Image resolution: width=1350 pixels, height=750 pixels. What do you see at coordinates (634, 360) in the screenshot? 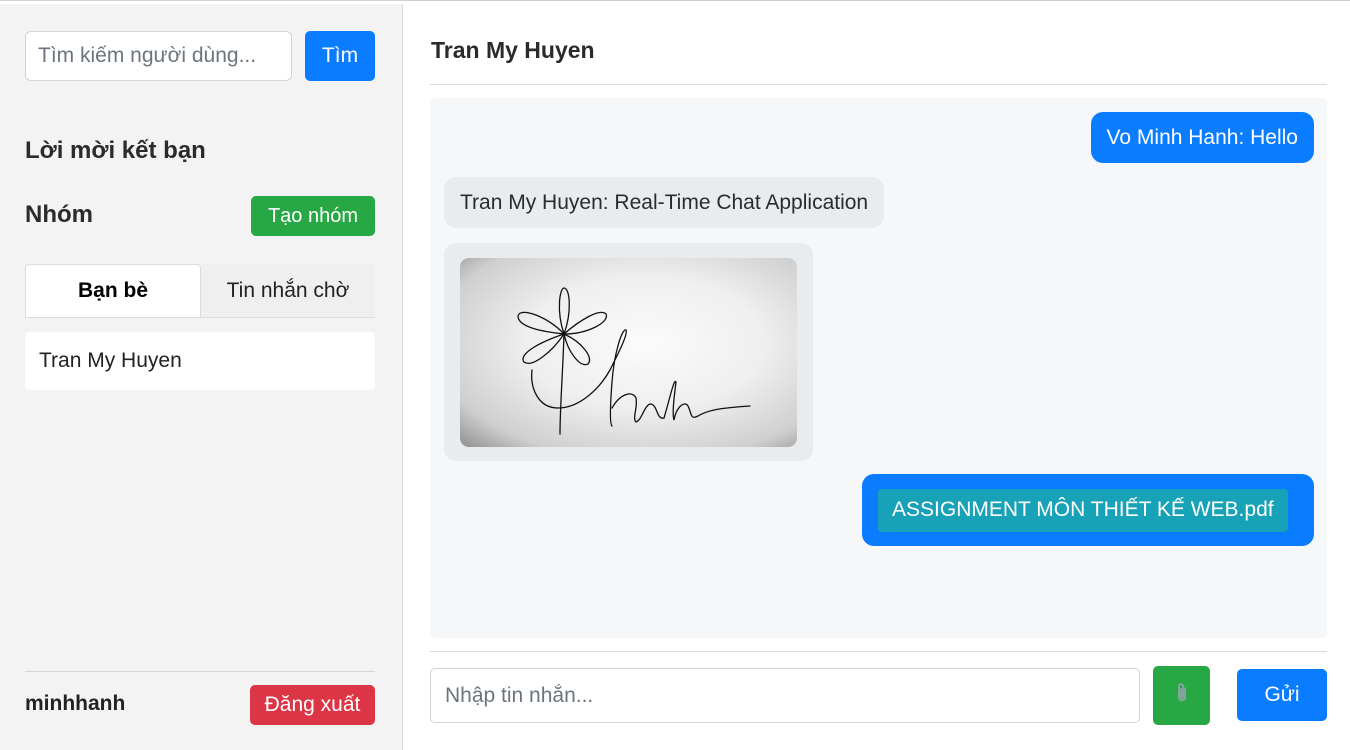
I see `signature-drawing` at bounding box center [634, 360].